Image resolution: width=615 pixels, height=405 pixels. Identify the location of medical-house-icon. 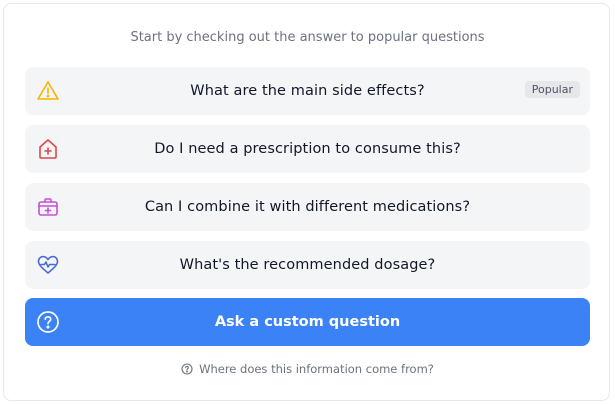
(48, 149).